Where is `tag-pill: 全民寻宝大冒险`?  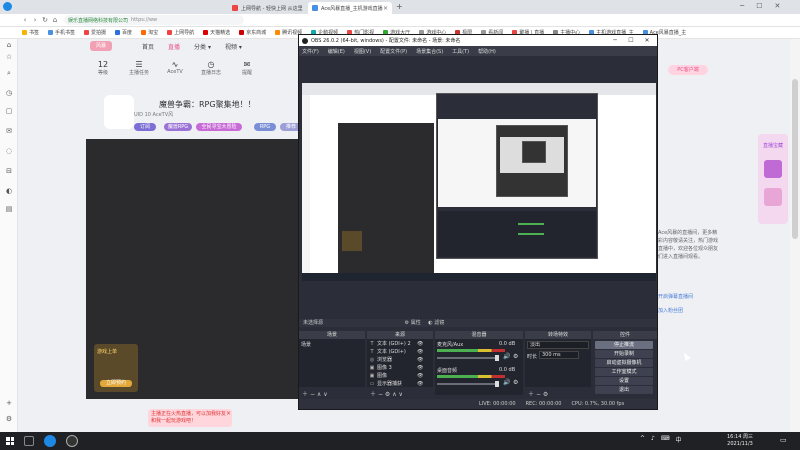
tag-pill: 全民寻宝大冒险 is located at coordinates (219, 127).